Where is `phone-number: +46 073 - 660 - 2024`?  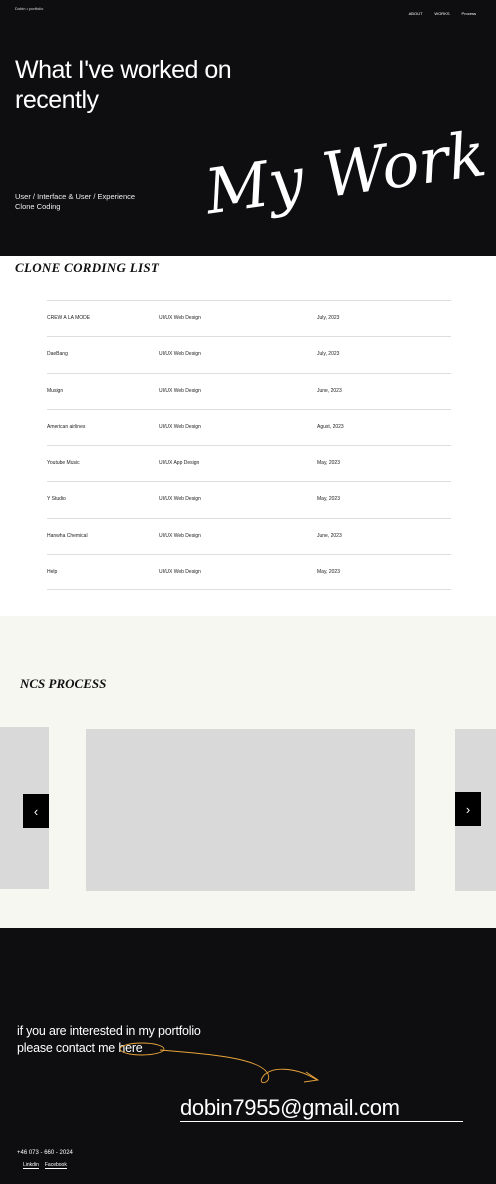
phone-number: +46 073 - 660 - 2024 is located at coordinates (45, 1153).